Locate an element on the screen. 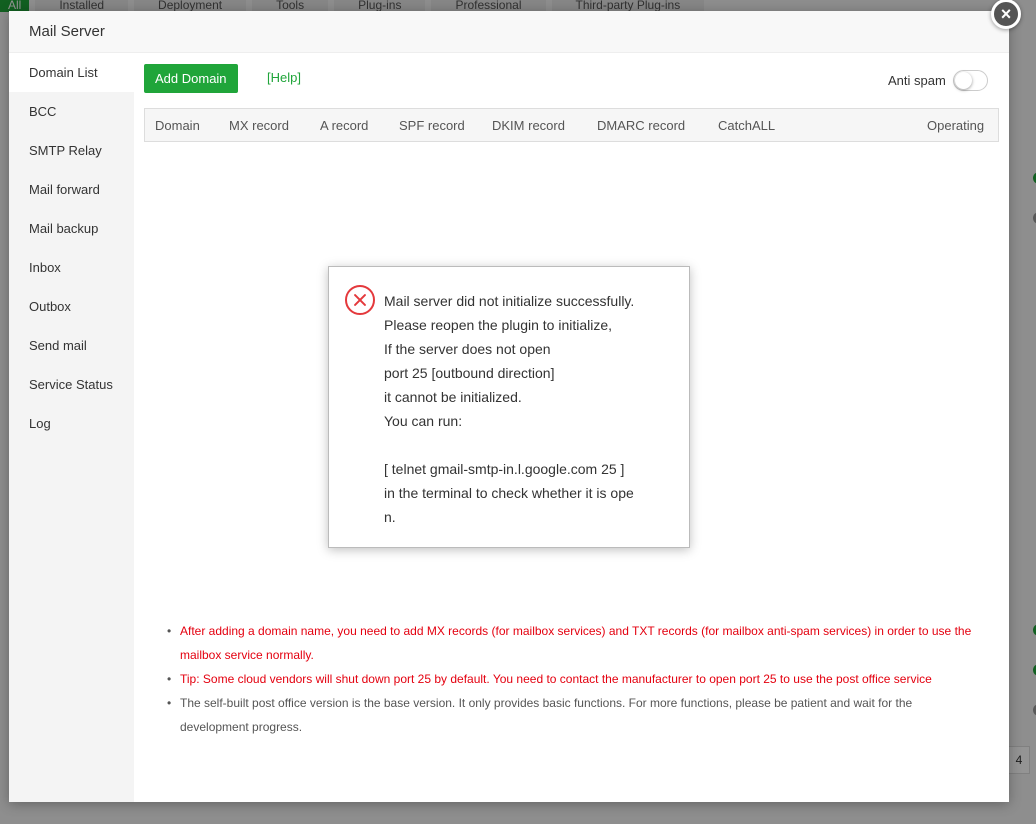 The height and width of the screenshot is (824, 1036). column-dmarc-record: DMARC record is located at coordinates (641, 125).